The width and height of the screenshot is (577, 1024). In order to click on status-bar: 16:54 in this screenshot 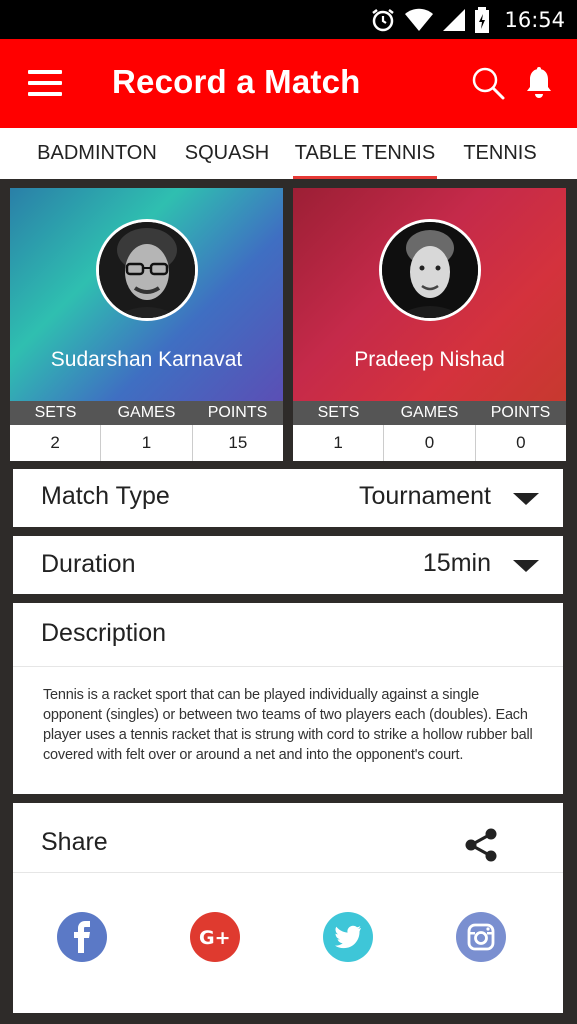, I will do `click(288, 19)`.